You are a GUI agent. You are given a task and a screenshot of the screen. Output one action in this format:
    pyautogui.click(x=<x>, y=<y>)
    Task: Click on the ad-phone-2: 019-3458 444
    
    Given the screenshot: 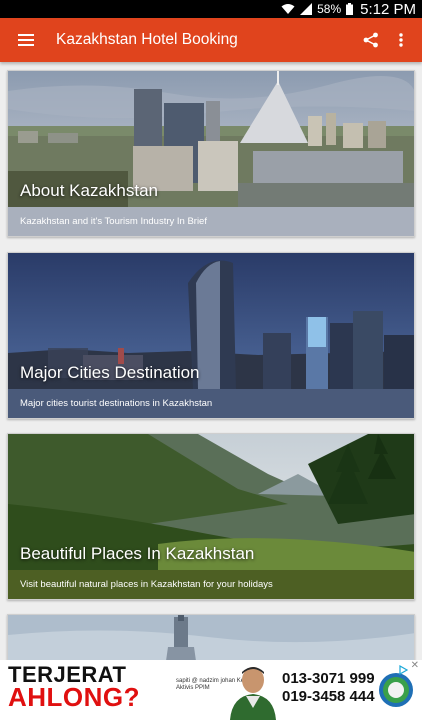 What is the action you would take?
    pyautogui.click(x=328, y=696)
    